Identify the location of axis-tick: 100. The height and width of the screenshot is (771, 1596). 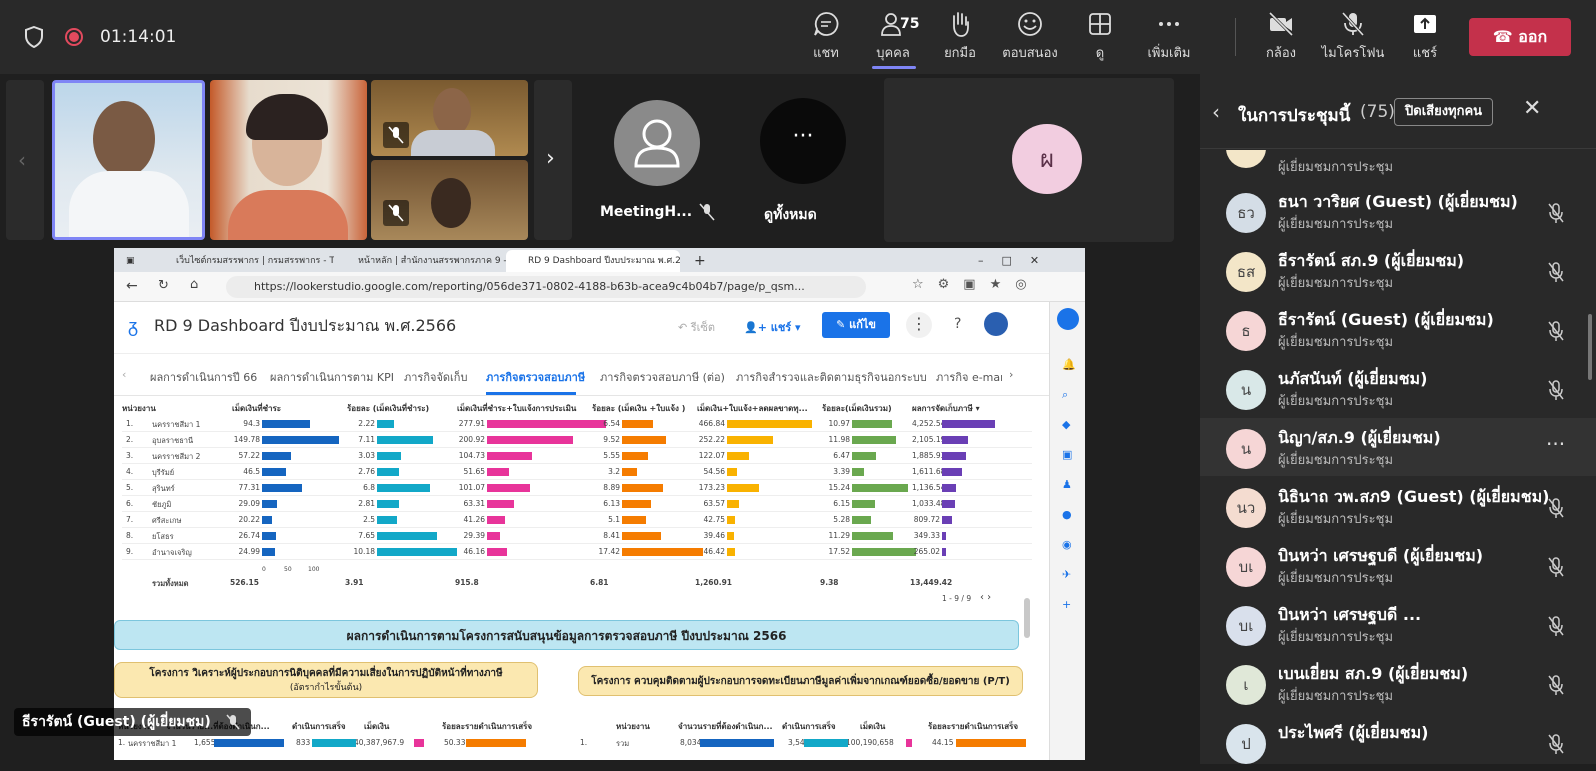
(314, 569).